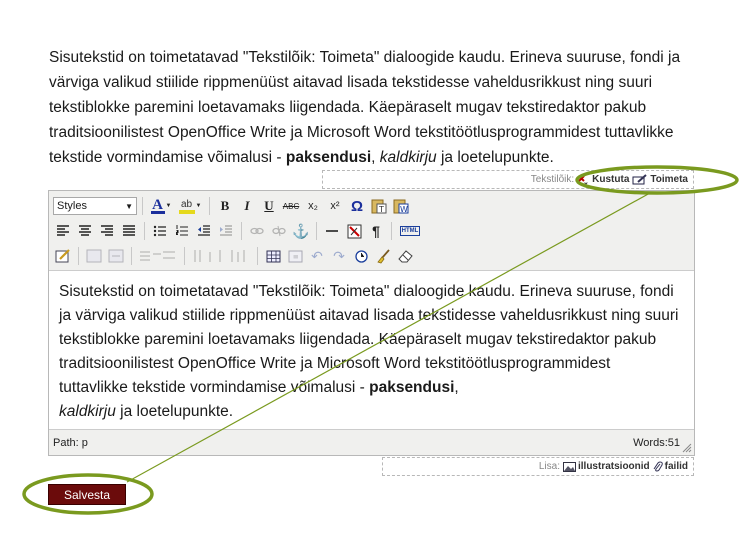  What do you see at coordinates (660, 179) in the screenshot?
I see `edit-link: Toimeta` at bounding box center [660, 179].